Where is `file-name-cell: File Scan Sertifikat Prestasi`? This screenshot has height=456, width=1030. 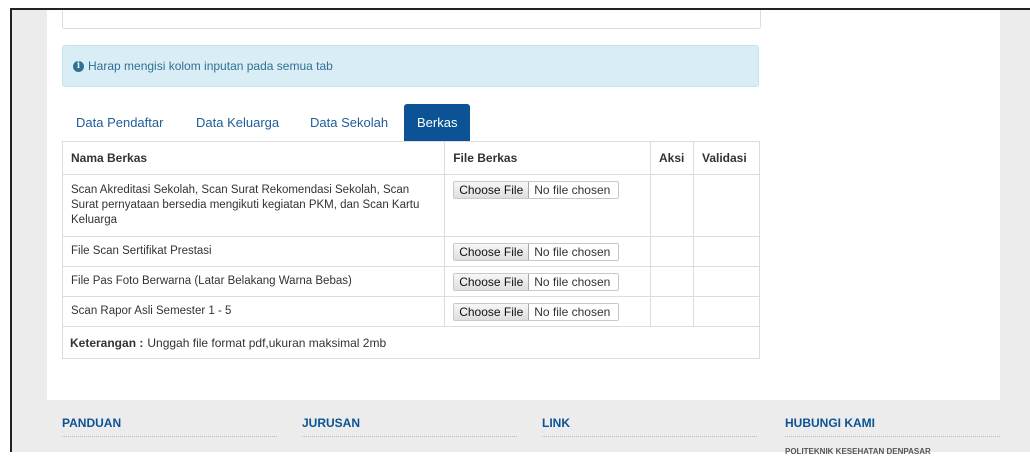 file-name-cell: File Scan Sertifikat Prestasi is located at coordinates (253, 251).